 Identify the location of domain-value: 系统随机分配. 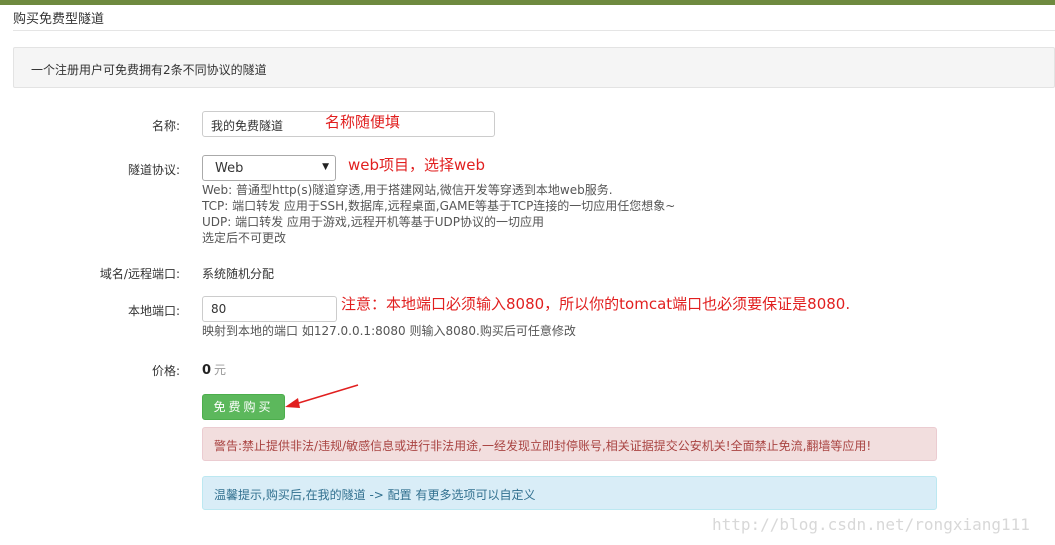
(238, 274).